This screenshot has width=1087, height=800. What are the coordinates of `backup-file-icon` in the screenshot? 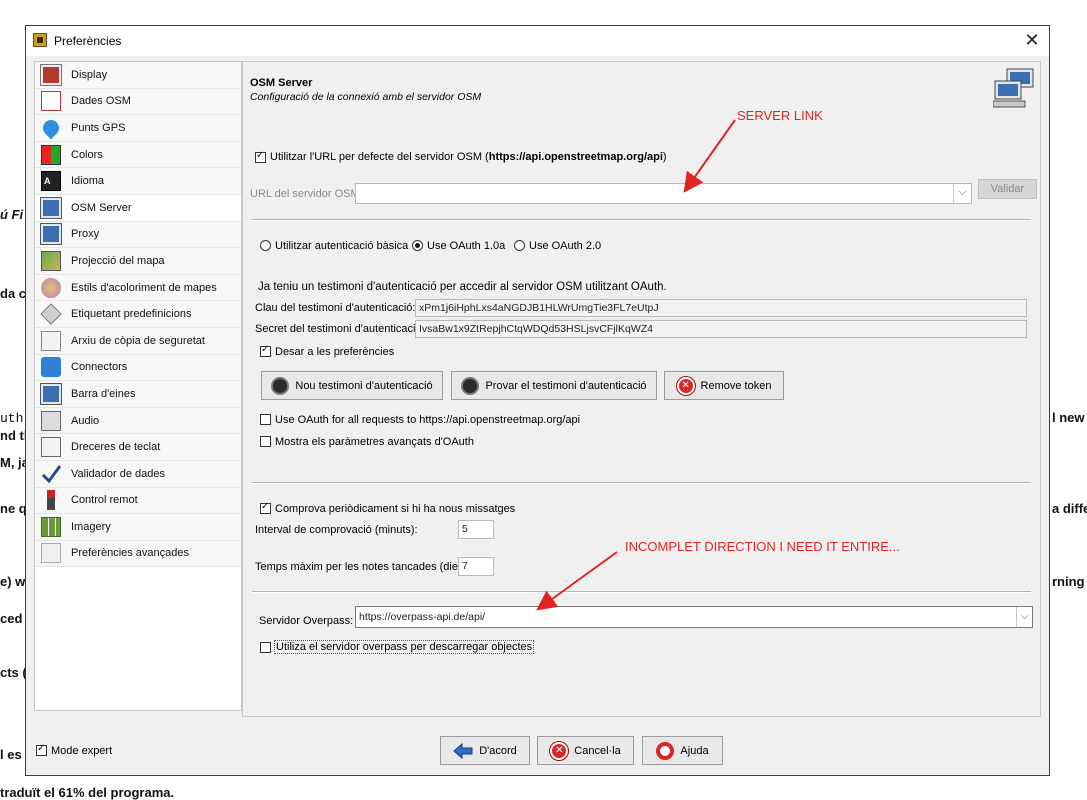 It's located at (51, 340).